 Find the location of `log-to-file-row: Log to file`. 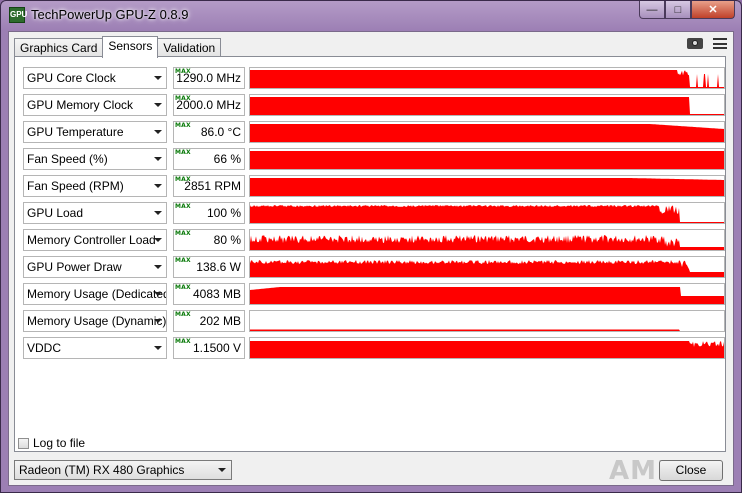

log-to-file-row: Log to file is located at coordinates (51, 443).